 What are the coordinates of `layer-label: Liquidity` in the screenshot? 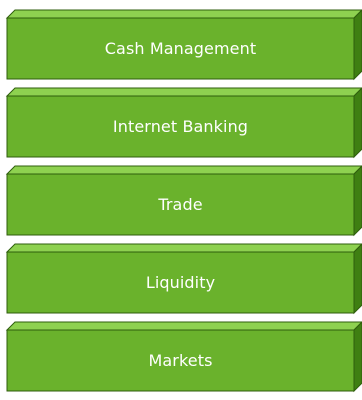 It's located at (180, 282).